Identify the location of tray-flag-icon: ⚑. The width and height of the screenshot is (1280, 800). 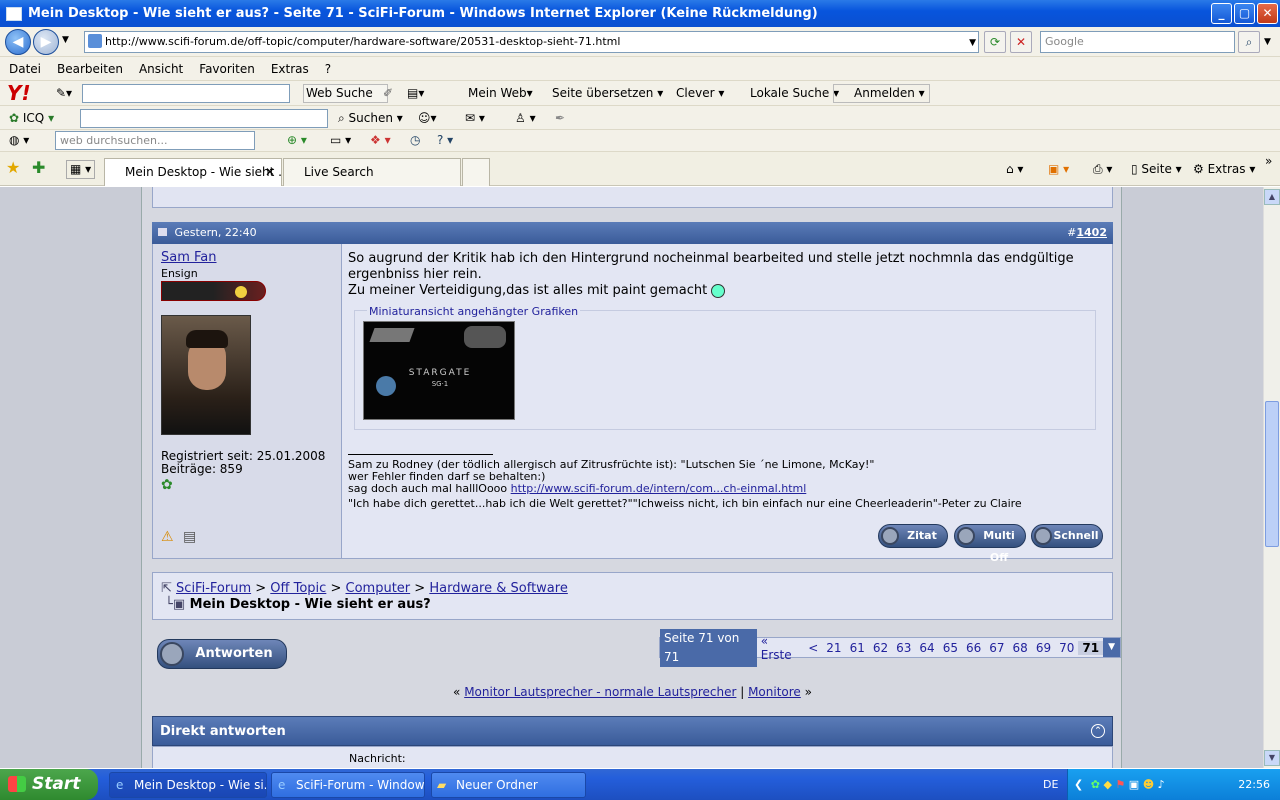
(1120, 784).